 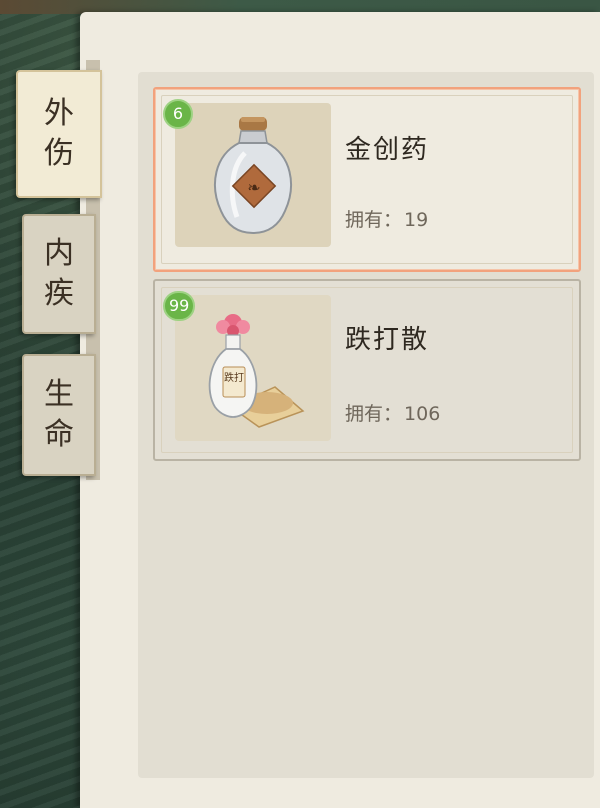 I want to click on tab-internal-illness: 内 疾, so click(x=59, y=274).